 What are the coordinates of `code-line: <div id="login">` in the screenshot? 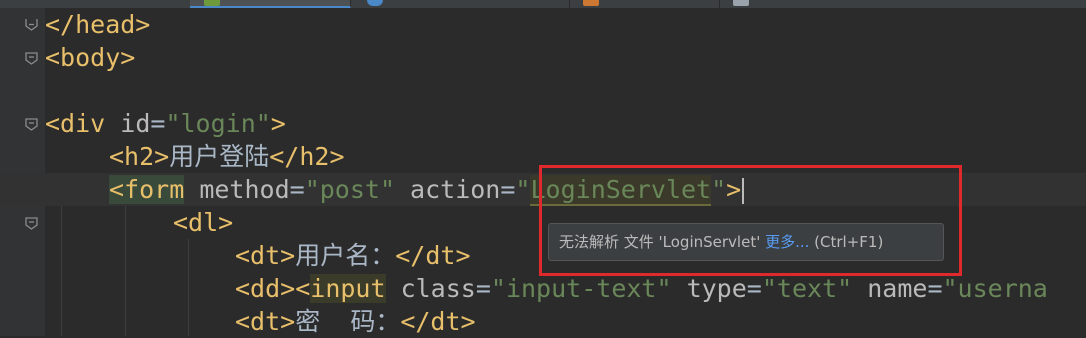 It's located at (165, 123).